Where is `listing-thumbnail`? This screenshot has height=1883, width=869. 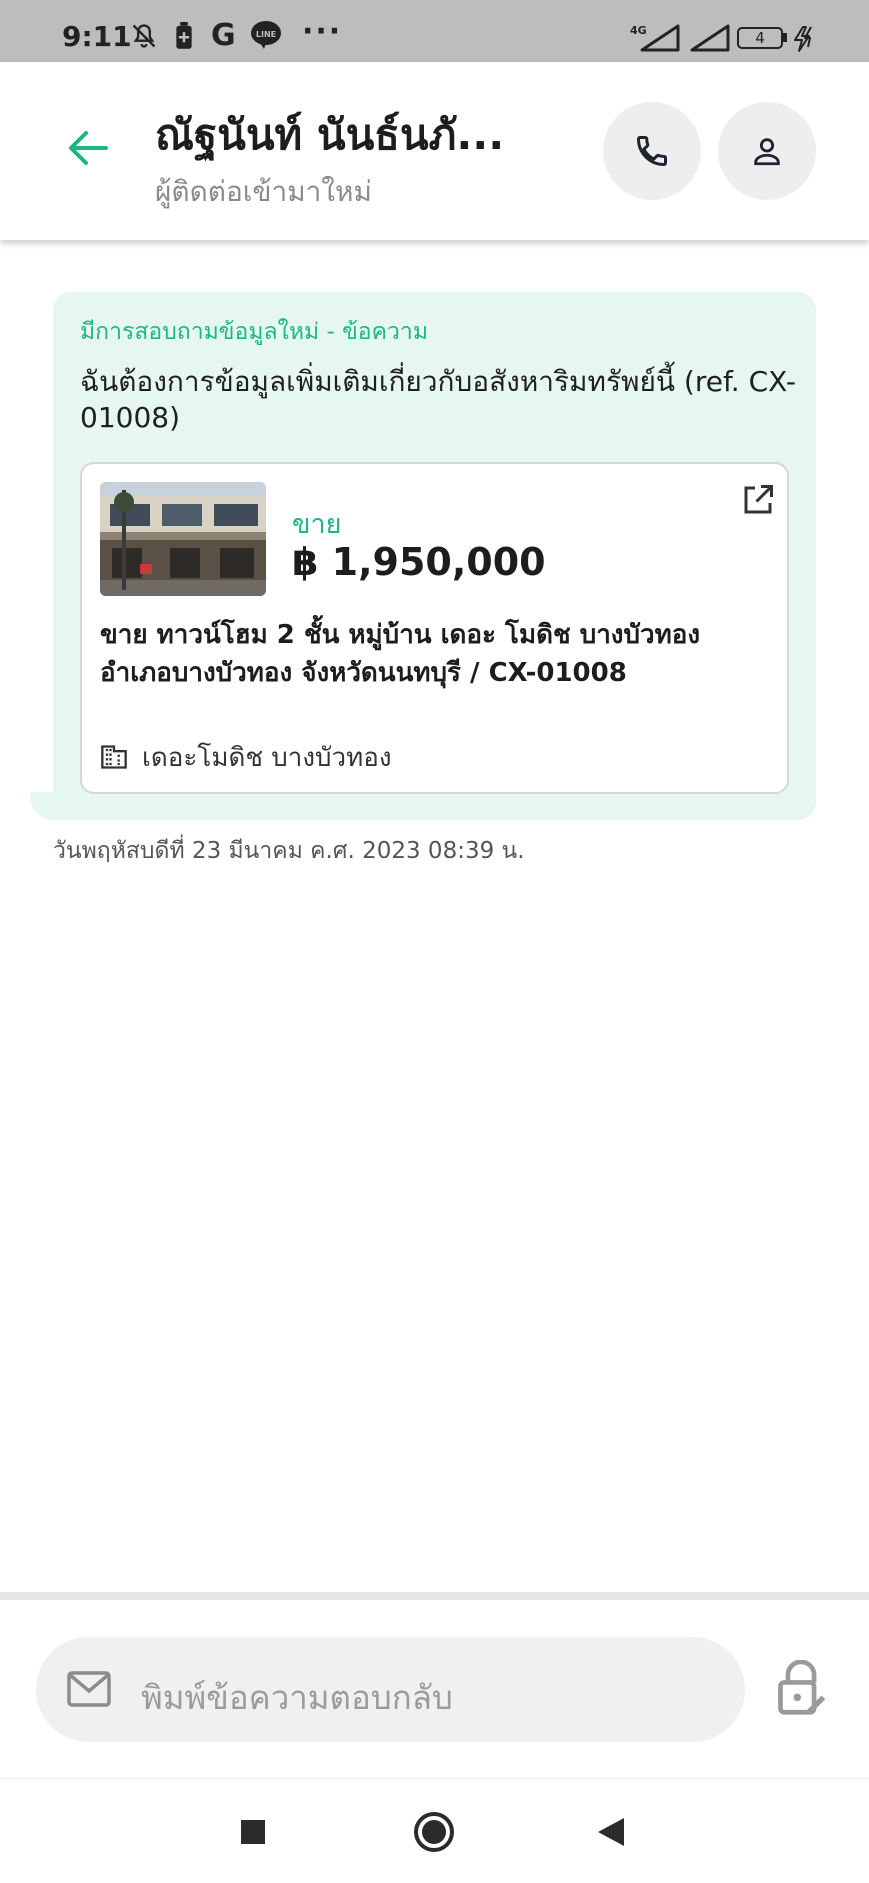 listing-thumbnail is located at coordinates (183, 539).